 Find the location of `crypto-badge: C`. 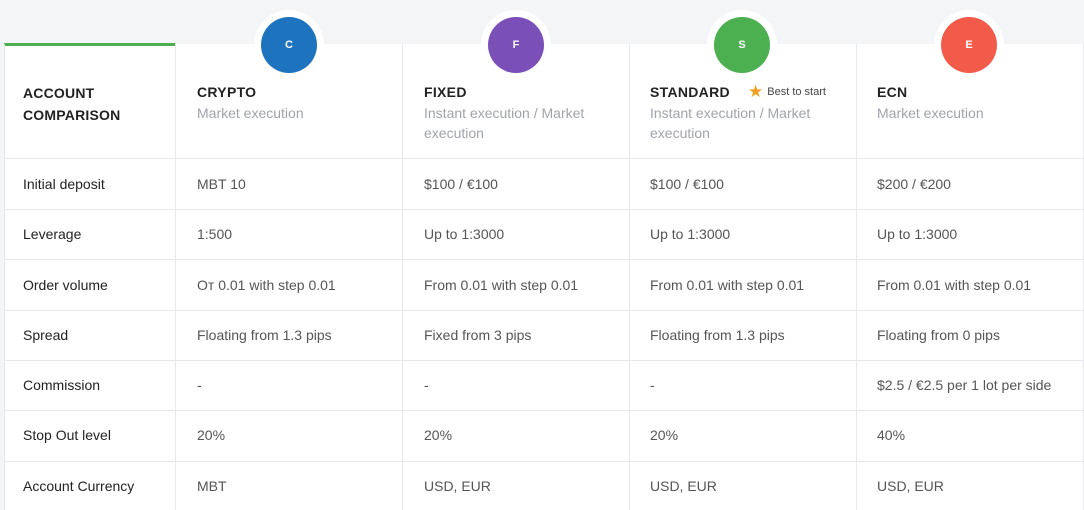

crypto-badge: C is located at coordinates (289, 45).